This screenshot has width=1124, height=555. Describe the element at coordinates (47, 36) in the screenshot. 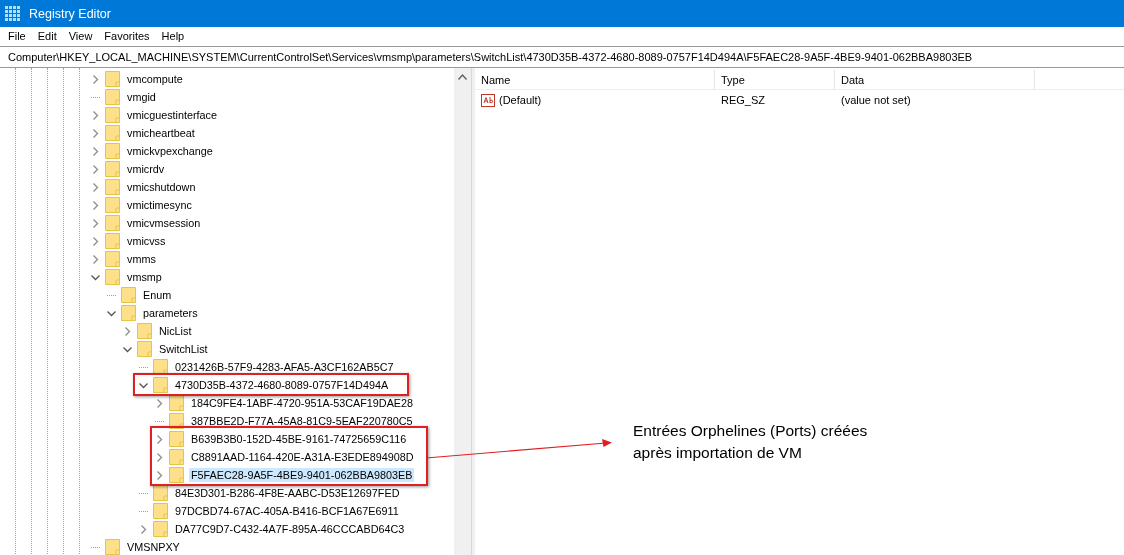

I see `menu-item: Edit` at that location.